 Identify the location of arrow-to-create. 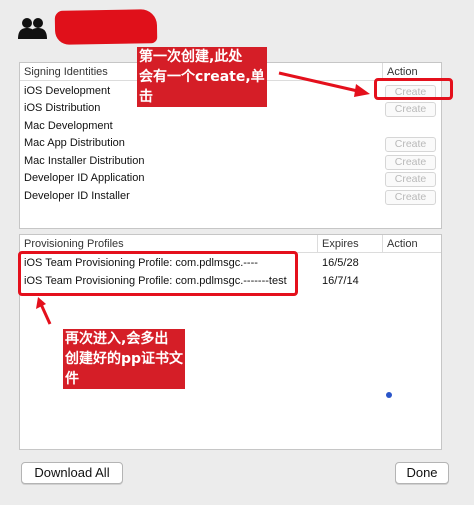
(320, 82).